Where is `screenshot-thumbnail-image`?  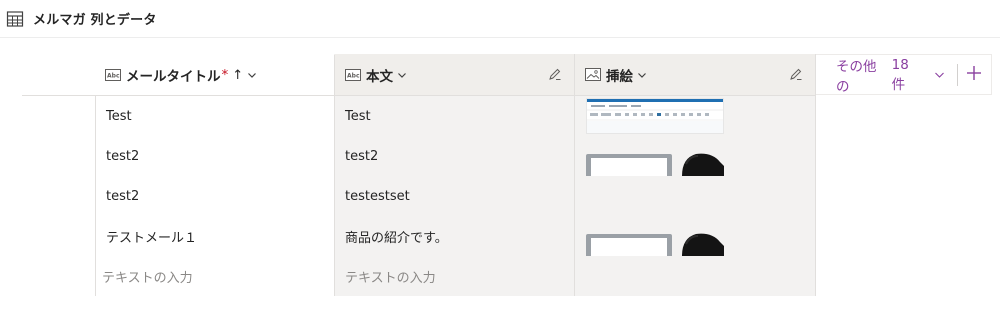 screenshot-thumbnail-image is located at coordinates (655, 116).